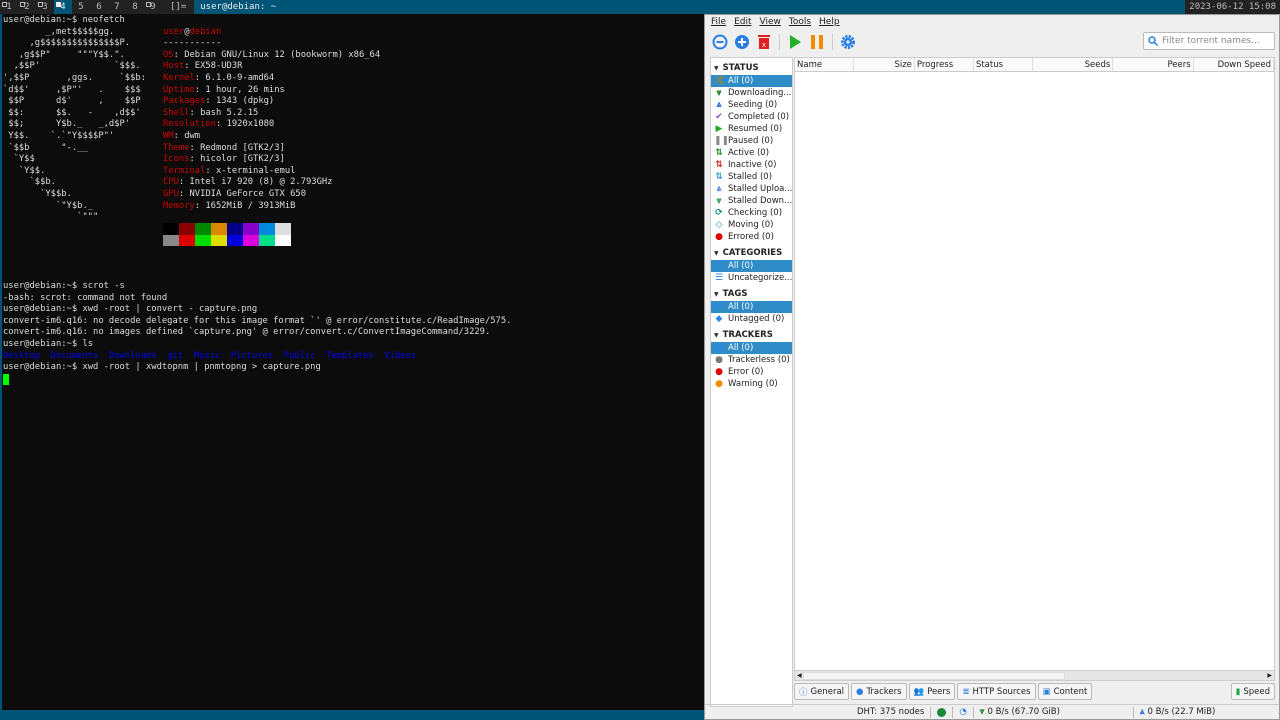  What do you see at coordinates (59, 31) in the screenshot?
I see `logo-line: _,met$$$$$gg.` at bounding box center [59, 31].